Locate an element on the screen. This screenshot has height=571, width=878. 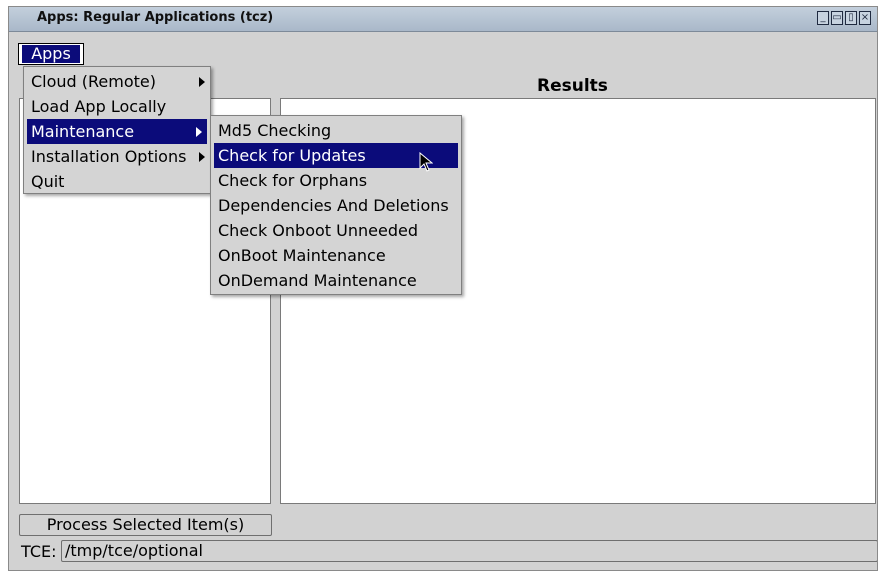
submenu-item-dependencies-and-deletions: Dependencies And Deletions is located at coordinates (336, 205).